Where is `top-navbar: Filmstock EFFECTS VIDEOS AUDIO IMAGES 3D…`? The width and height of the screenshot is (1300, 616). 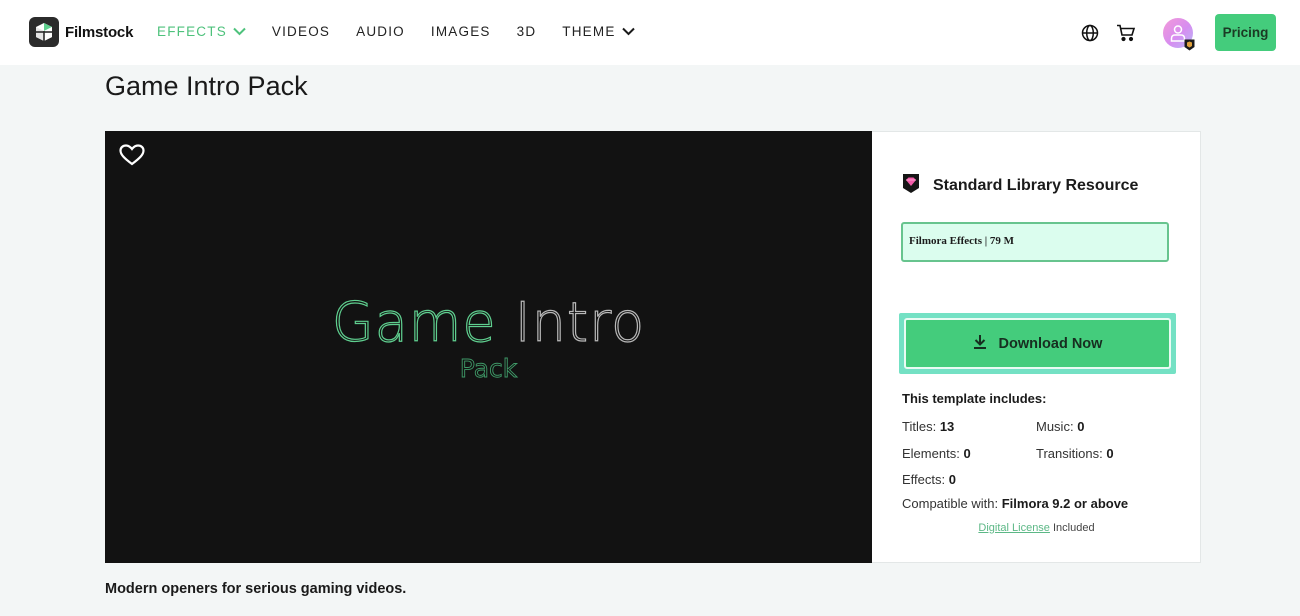
top-navbar: Filmstock EFFECTS VIDEOS AUDIO IMAGES 3D… is located at coordinates (650, 32).